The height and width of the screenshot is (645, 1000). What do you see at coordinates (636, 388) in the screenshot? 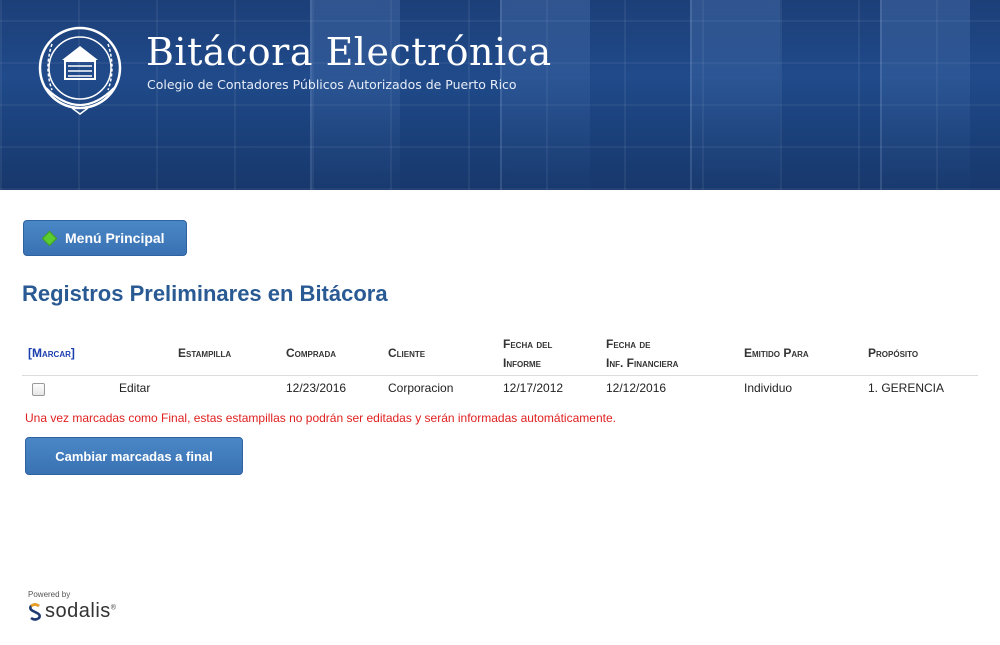
I see `cell-fecha-inf-financiera: 12/12/2016` at bounding box center [636, 388].